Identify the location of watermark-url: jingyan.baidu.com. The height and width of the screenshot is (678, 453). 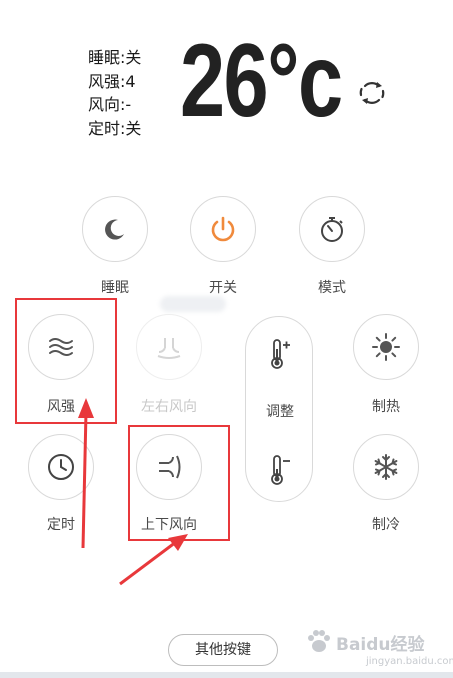
(409, 661).